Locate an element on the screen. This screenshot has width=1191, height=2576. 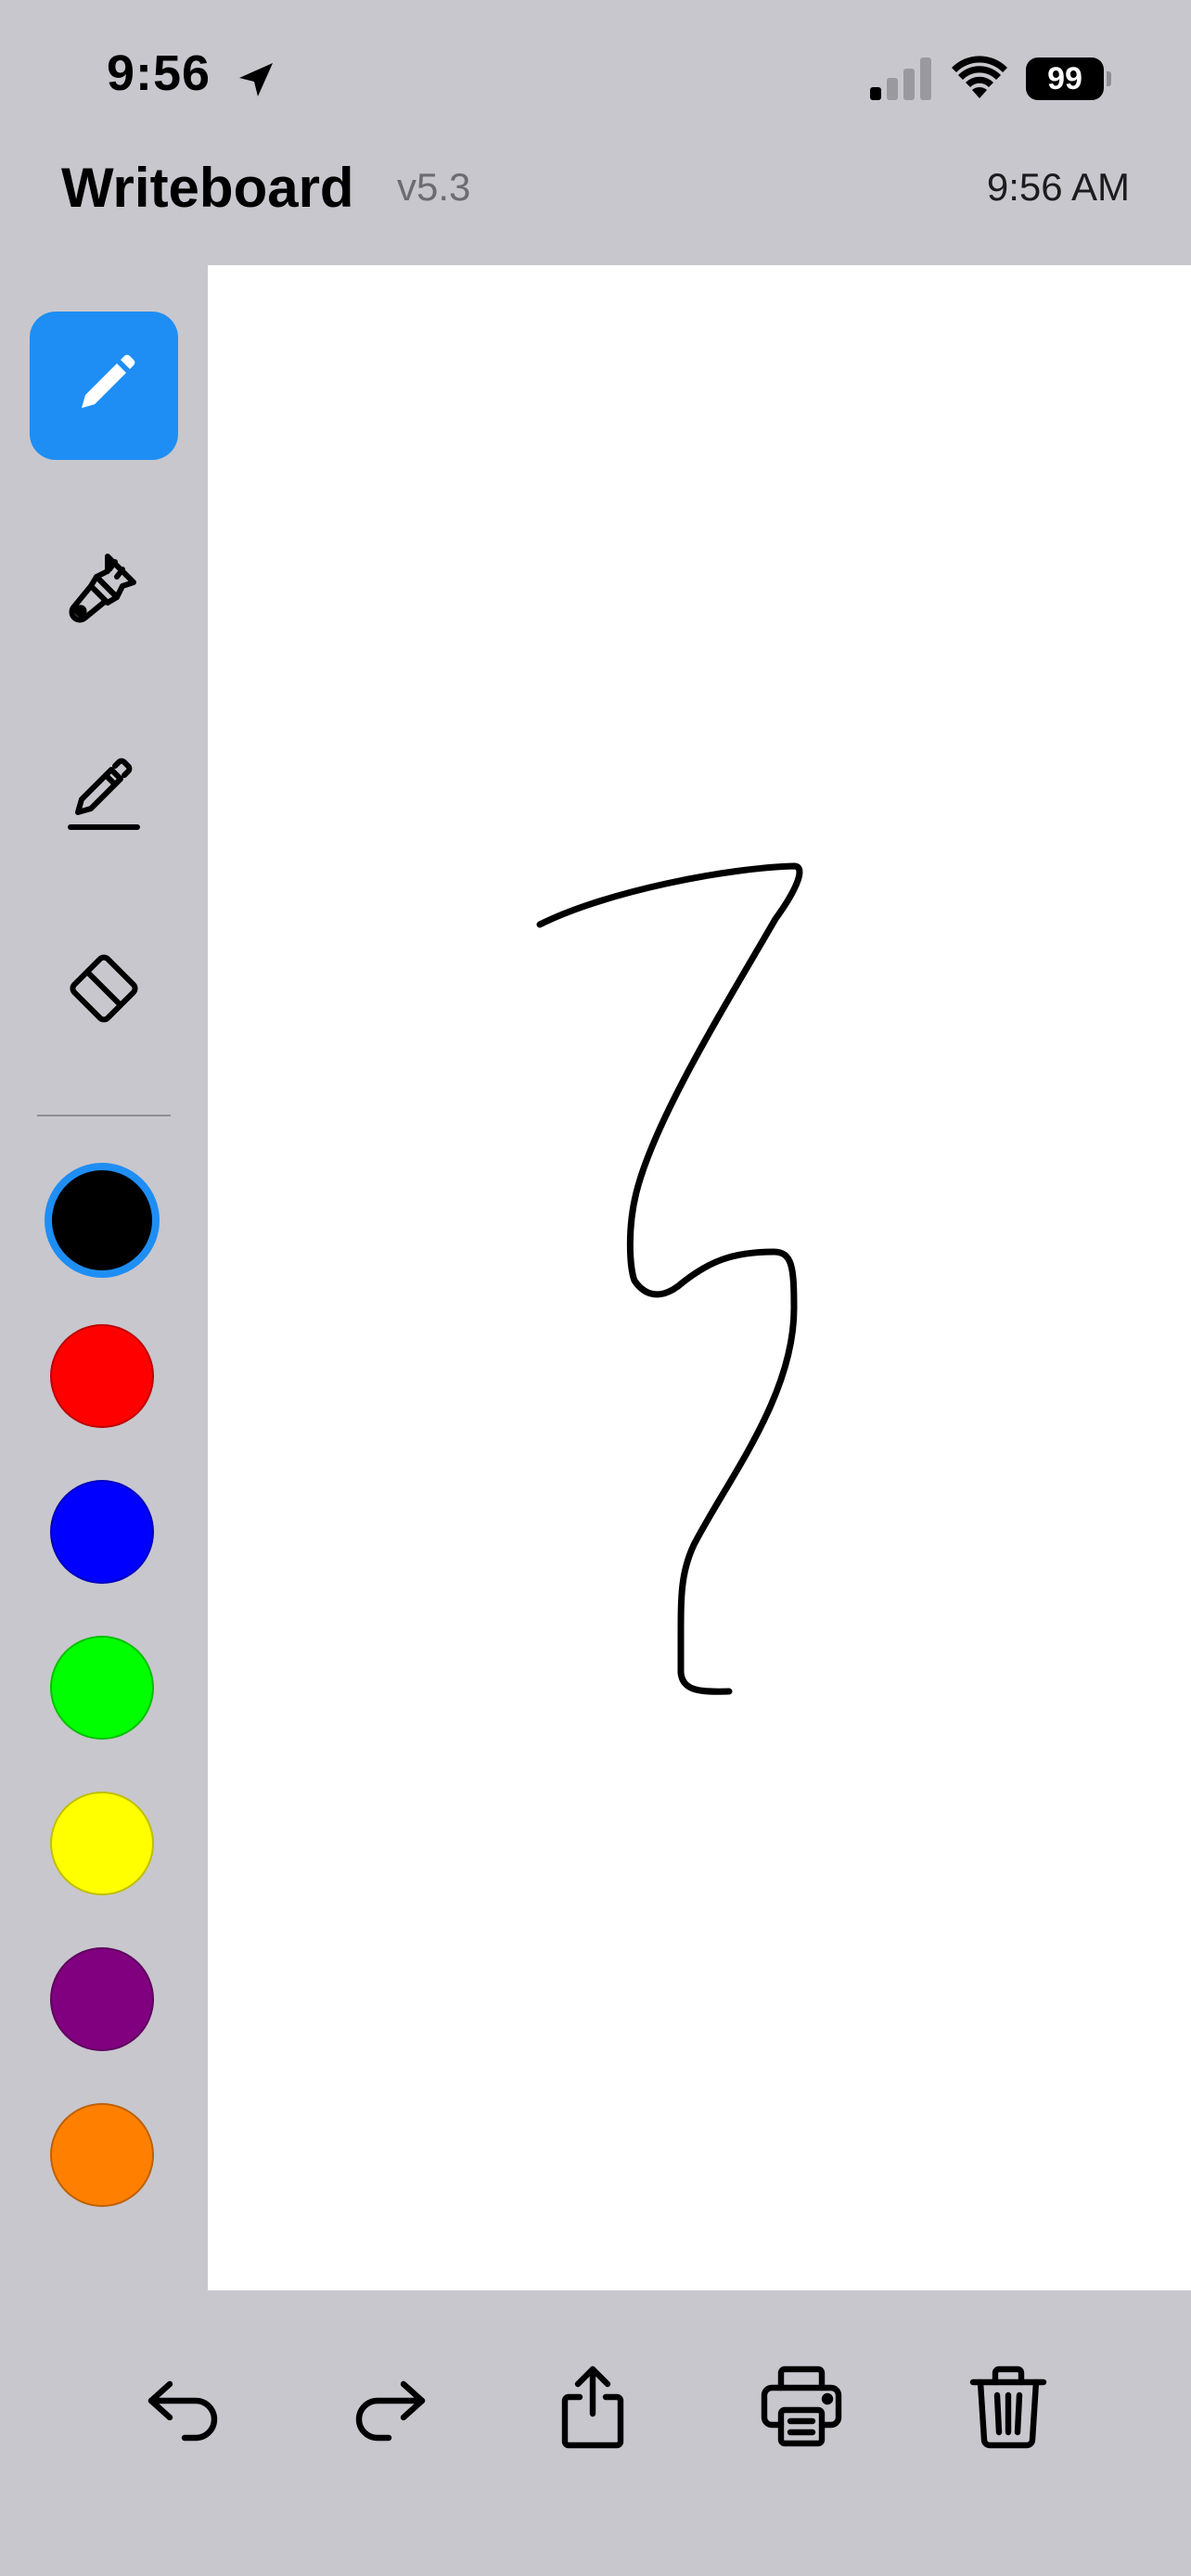
brush-tool-button is located at coordinates (104, 590).